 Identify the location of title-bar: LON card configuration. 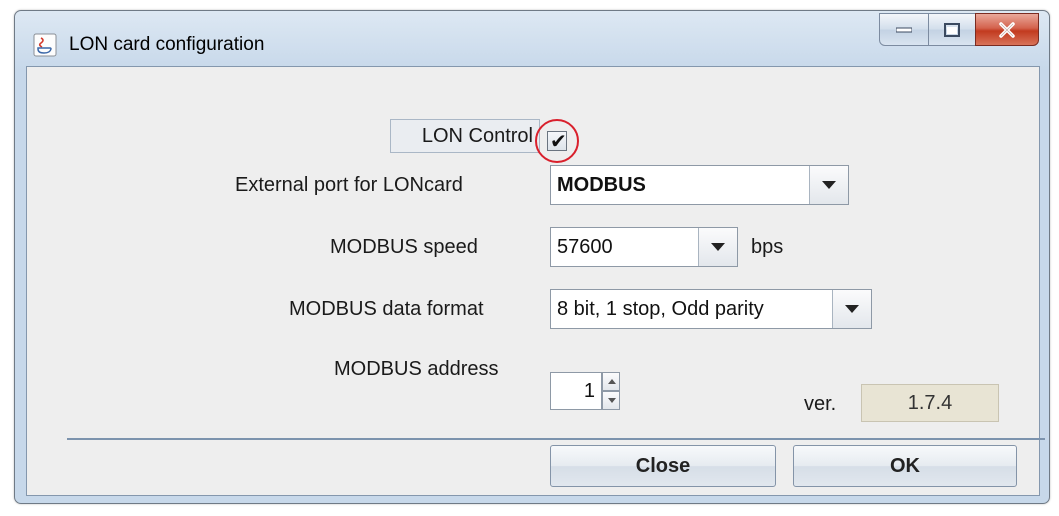
(532, 38).